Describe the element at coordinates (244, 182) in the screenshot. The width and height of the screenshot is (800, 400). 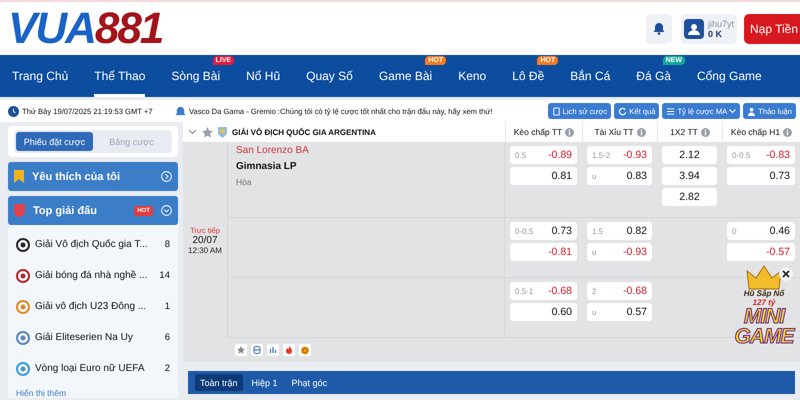
I see `draw-label: Hòa` at that location.